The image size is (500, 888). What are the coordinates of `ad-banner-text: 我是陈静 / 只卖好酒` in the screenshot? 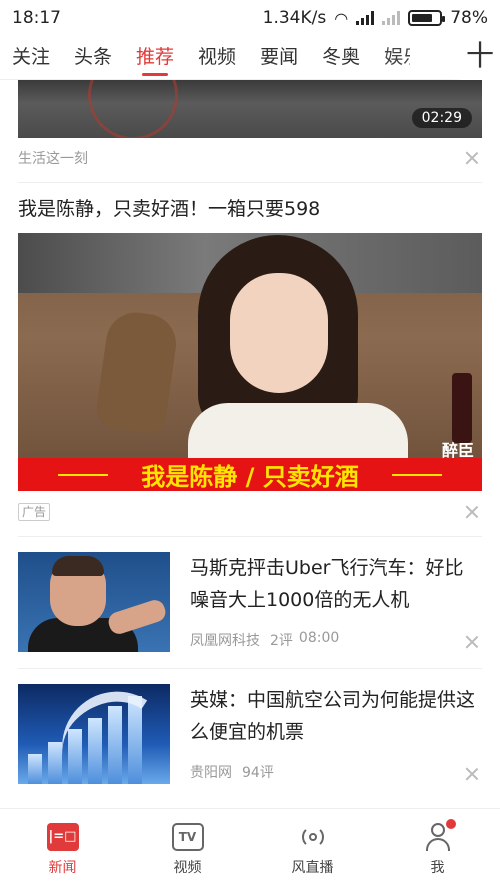 It's located at (250, 477).